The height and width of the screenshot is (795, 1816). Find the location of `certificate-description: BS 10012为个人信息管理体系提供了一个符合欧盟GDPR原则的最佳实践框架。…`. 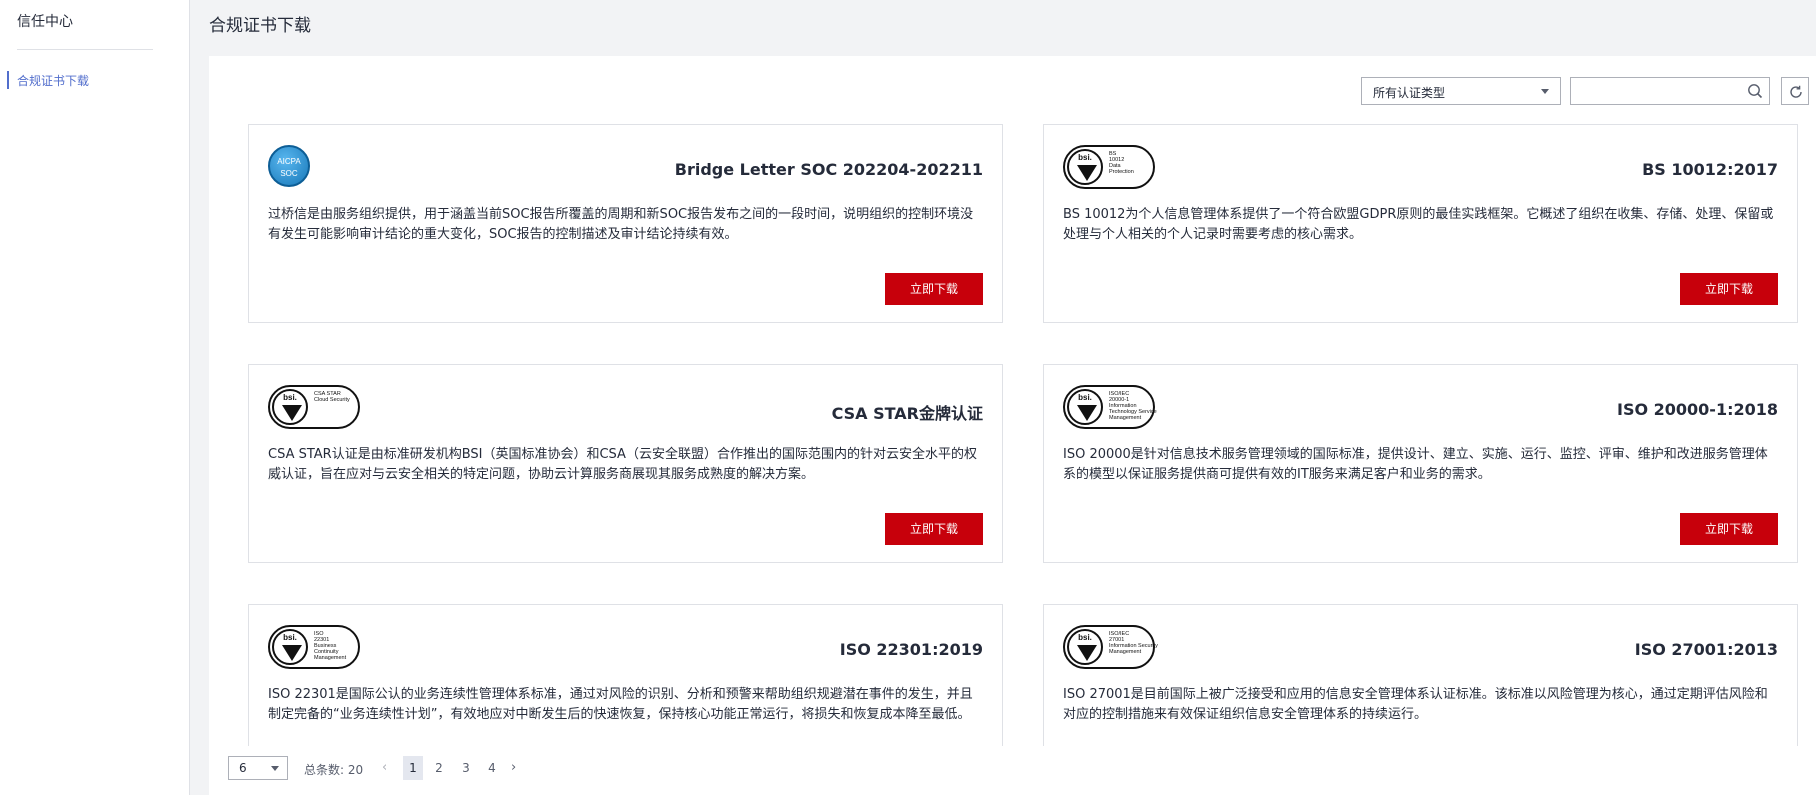

certificate-description: BS 10012为个人信息管理体系提供了一个符合欧盟GDPR原则的最佳实践框架。… is located at coordinates (1418, 224).